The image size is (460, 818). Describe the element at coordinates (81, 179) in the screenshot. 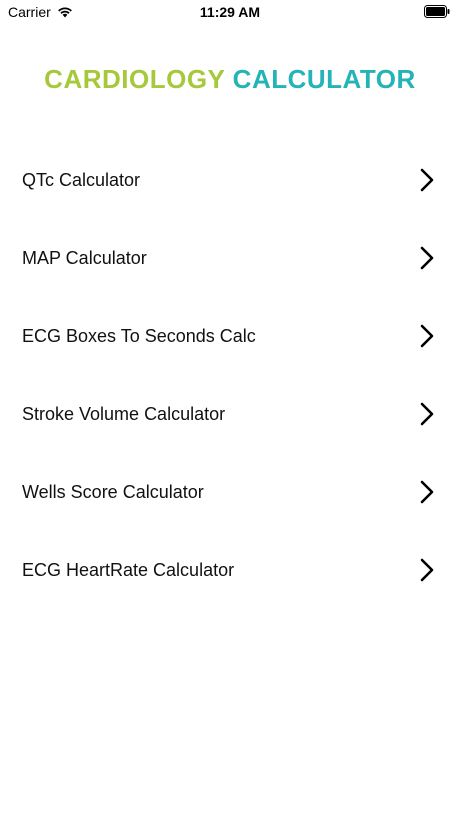

I see `menu-item-label: QTc Calculator` at that location.